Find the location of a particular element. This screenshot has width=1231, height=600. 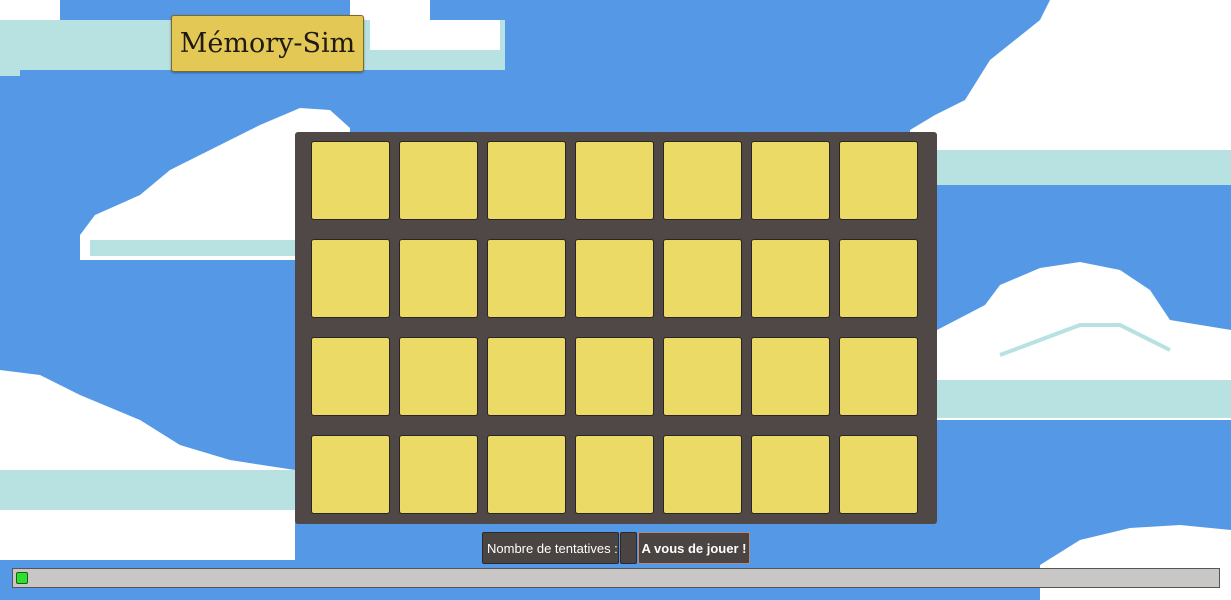

tries-label: Nombre de tentatives : is located at coordinates (550, 548).